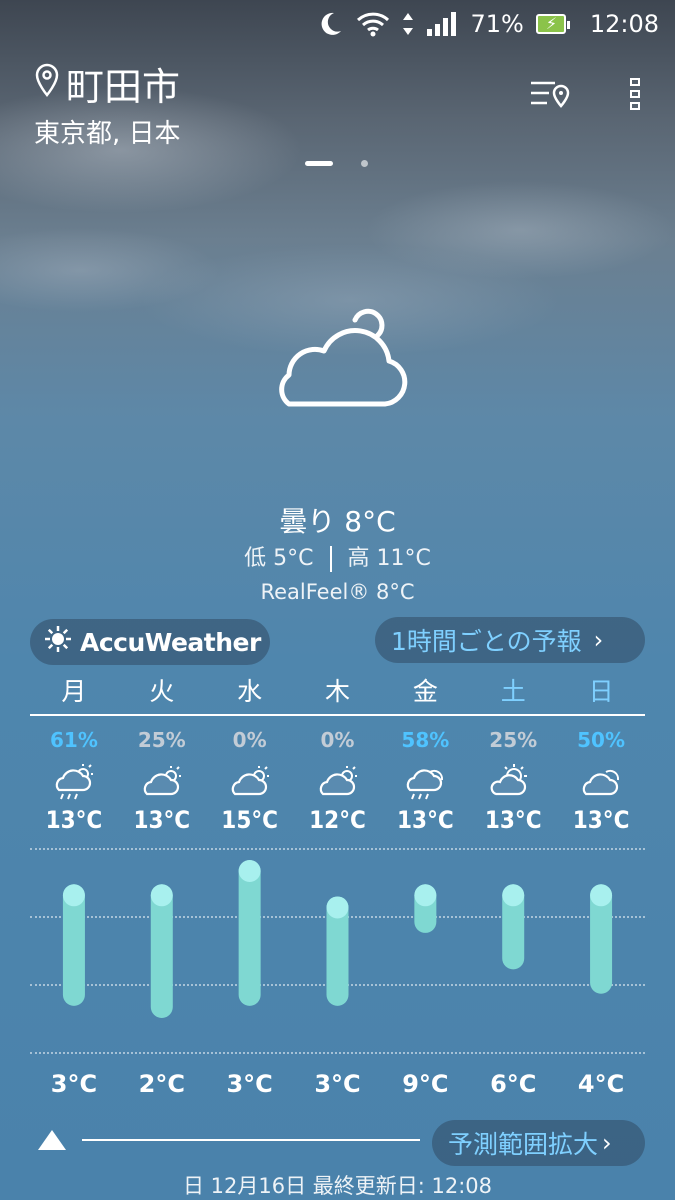 The image size is (675, 1200). I want to click on last-updated: 日 12月16日 最終更新日: 12:08, so click(337, 1186).